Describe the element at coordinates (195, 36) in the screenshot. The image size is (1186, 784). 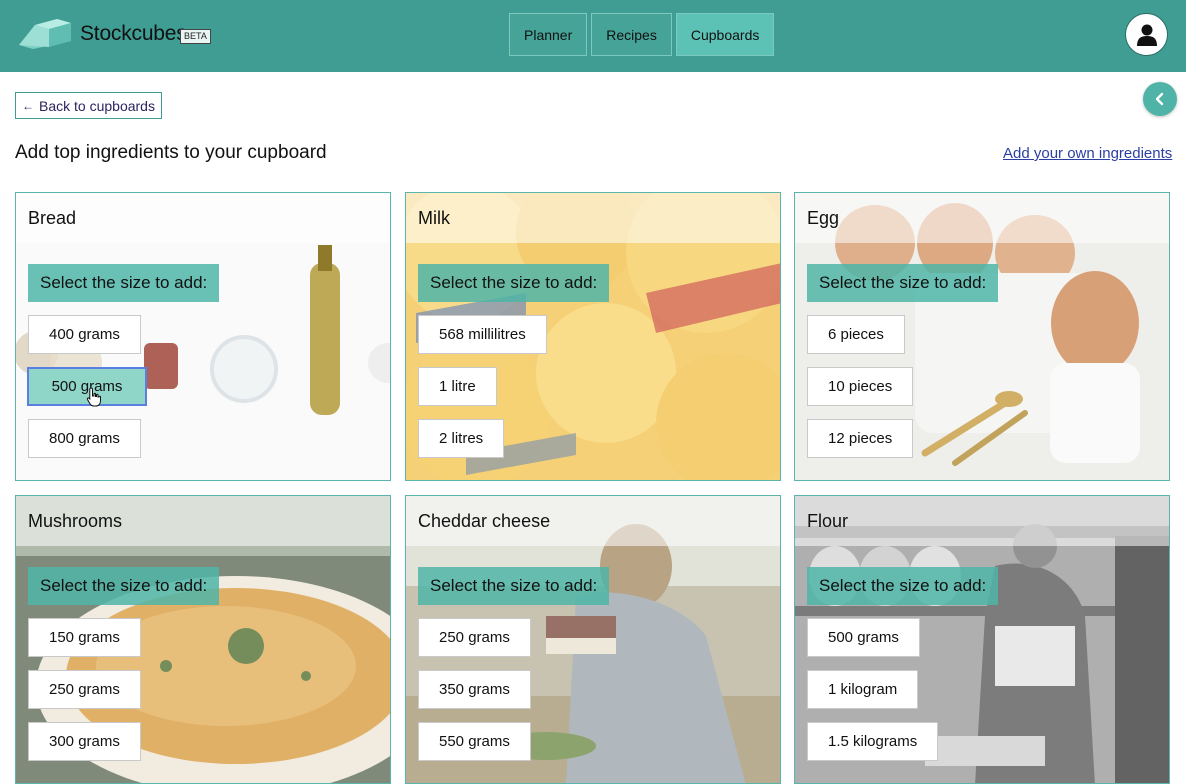
I see `beta-badge: BETA` at that location.